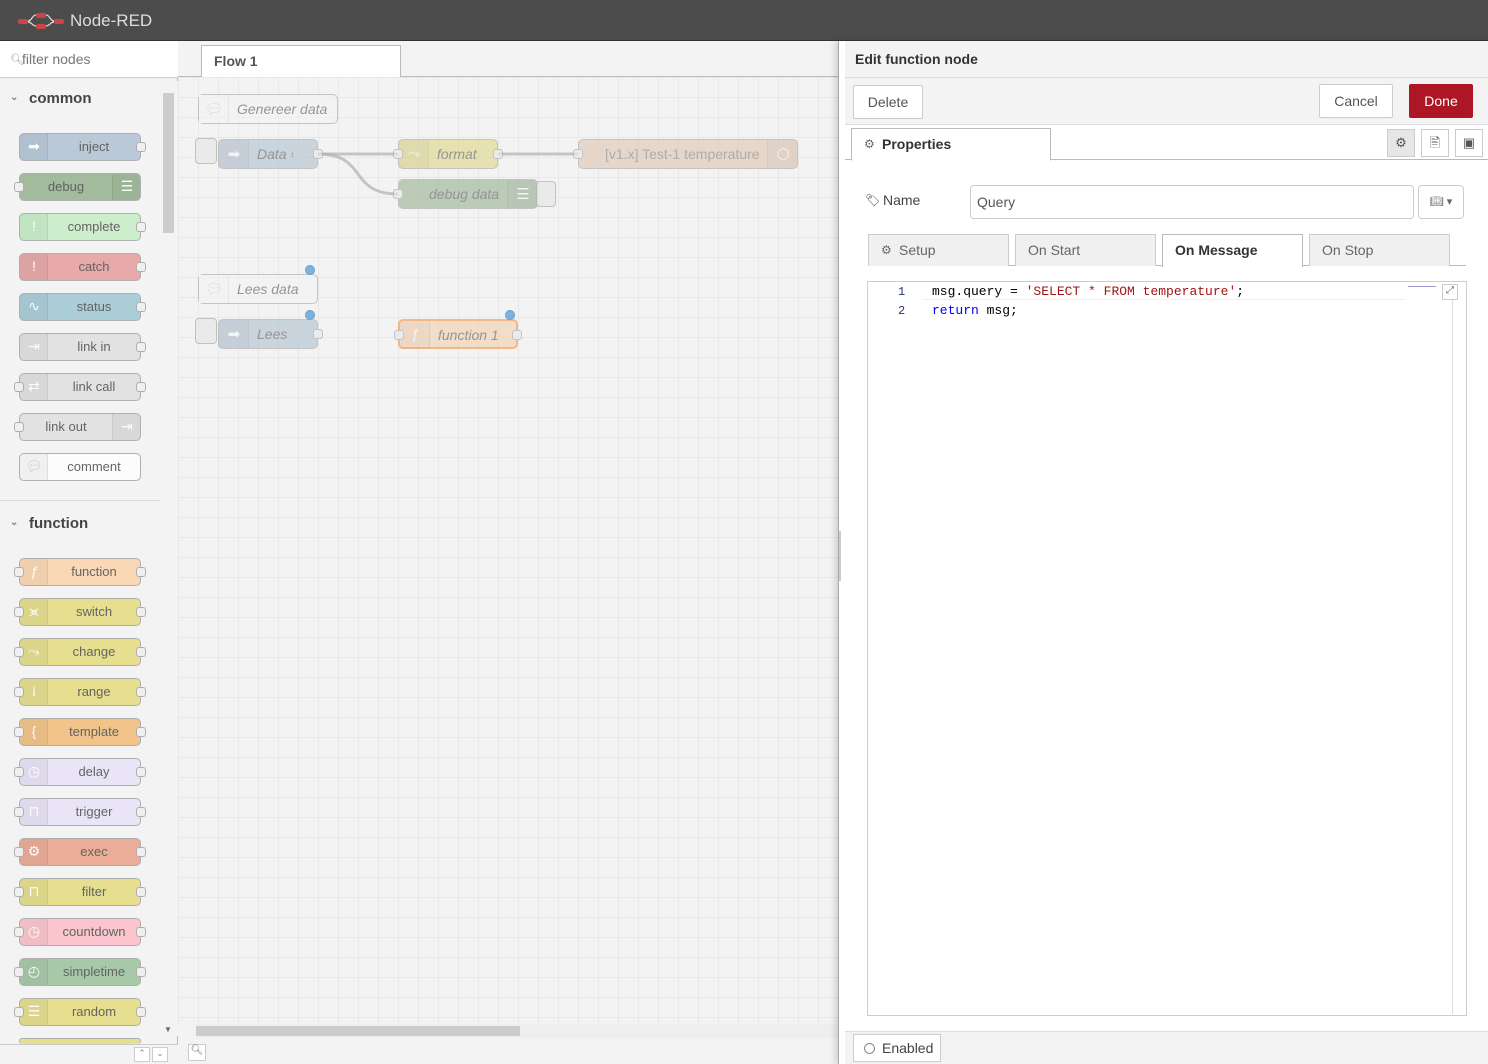  I want to click on palette-node-change: ⤳ change, so click(80, 652).